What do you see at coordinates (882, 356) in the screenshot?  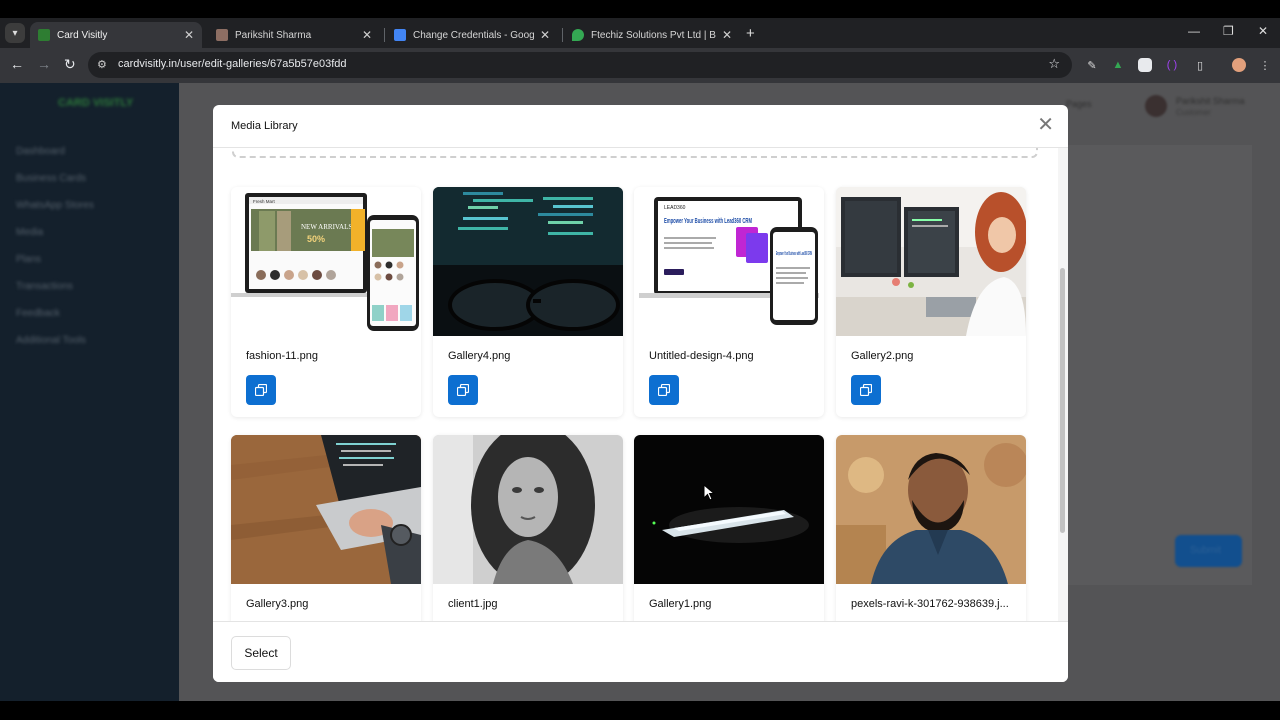 I see `media-filename: Gallery2.png` at bounding box center [882, 356].